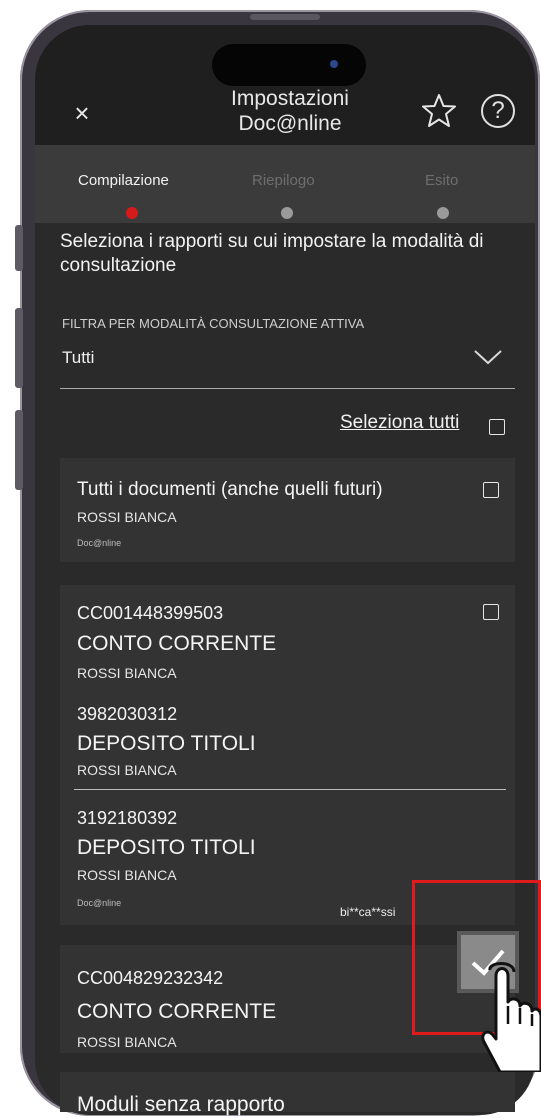 The width and height of the screenshot is (541, 1118). I want to click on filter-select-value: Tutti, so click(78, 358).